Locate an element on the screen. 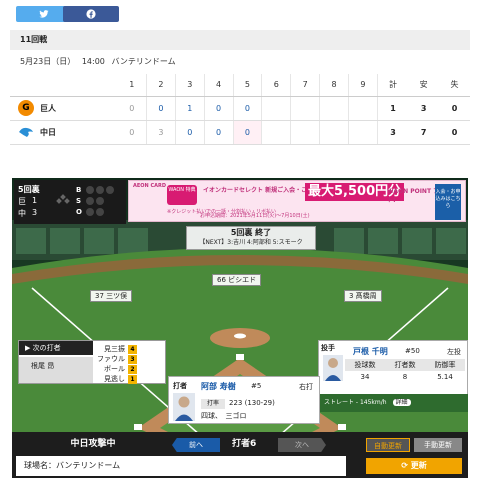 Image resolution: width=480 pixels, height=490 pixels. hits-header: 安 is located at coordinates (424, 85).